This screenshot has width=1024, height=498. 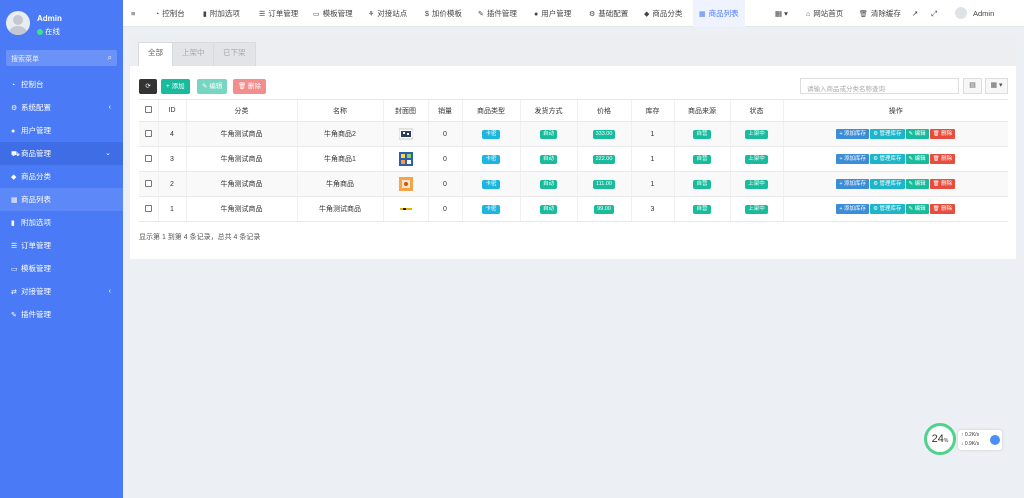 What do you see at coordinates (501, 13) in the screenshot?
I see `tab-label: 插件管理` at bounding box center [501, 13].